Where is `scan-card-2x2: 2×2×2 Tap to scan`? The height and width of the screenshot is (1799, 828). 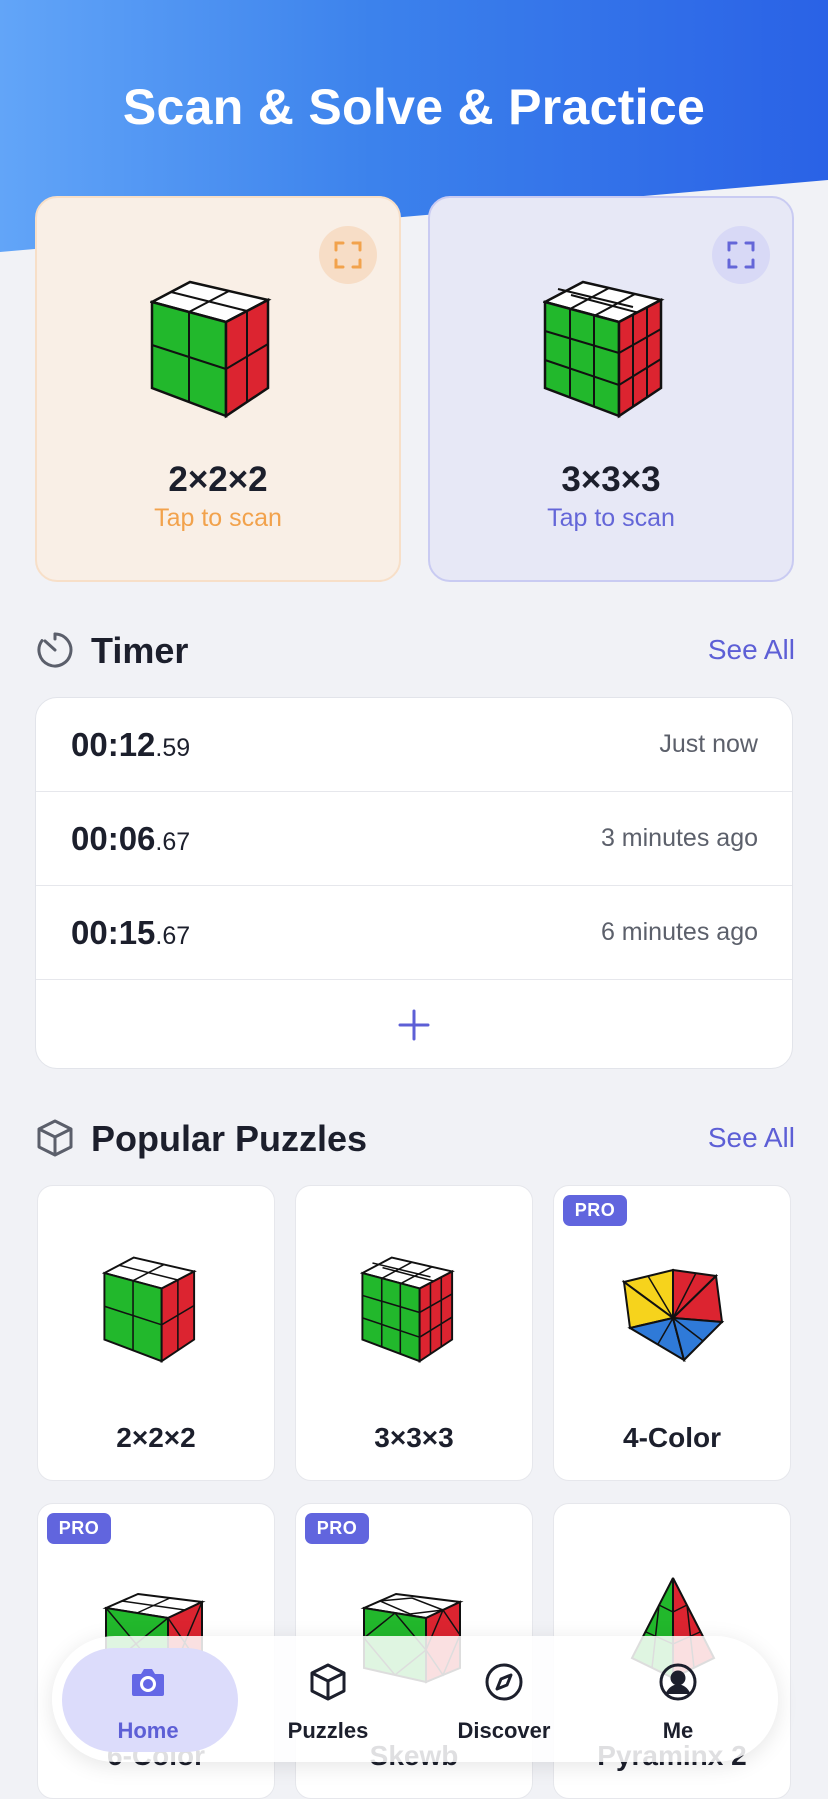
scan-card-2x2: 2×2×2 Tap to scan is located at coordinates (218, 389).